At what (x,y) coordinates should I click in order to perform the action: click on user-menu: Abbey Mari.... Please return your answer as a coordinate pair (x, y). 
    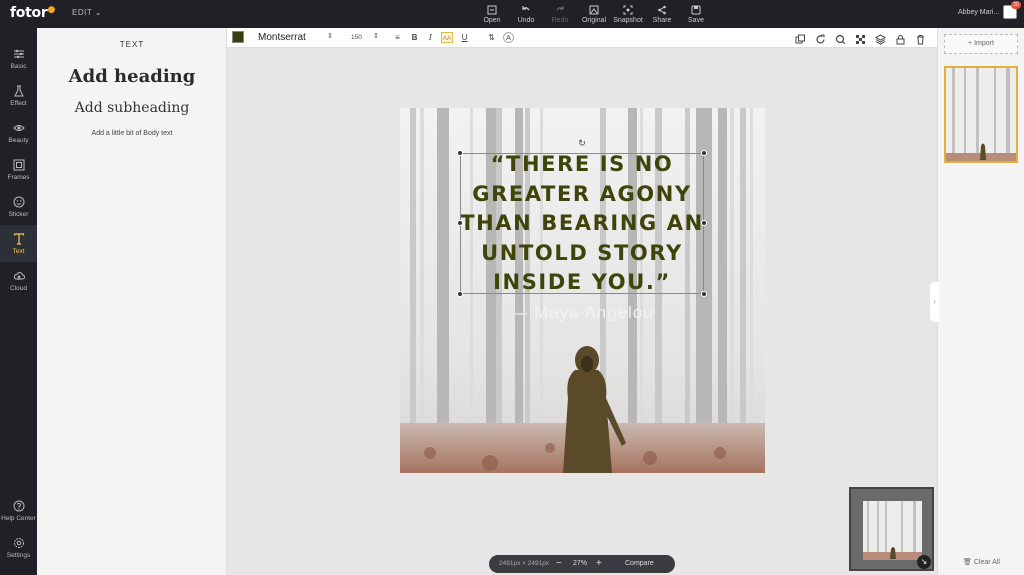
    Looking at the image, I should click on (978, 12).